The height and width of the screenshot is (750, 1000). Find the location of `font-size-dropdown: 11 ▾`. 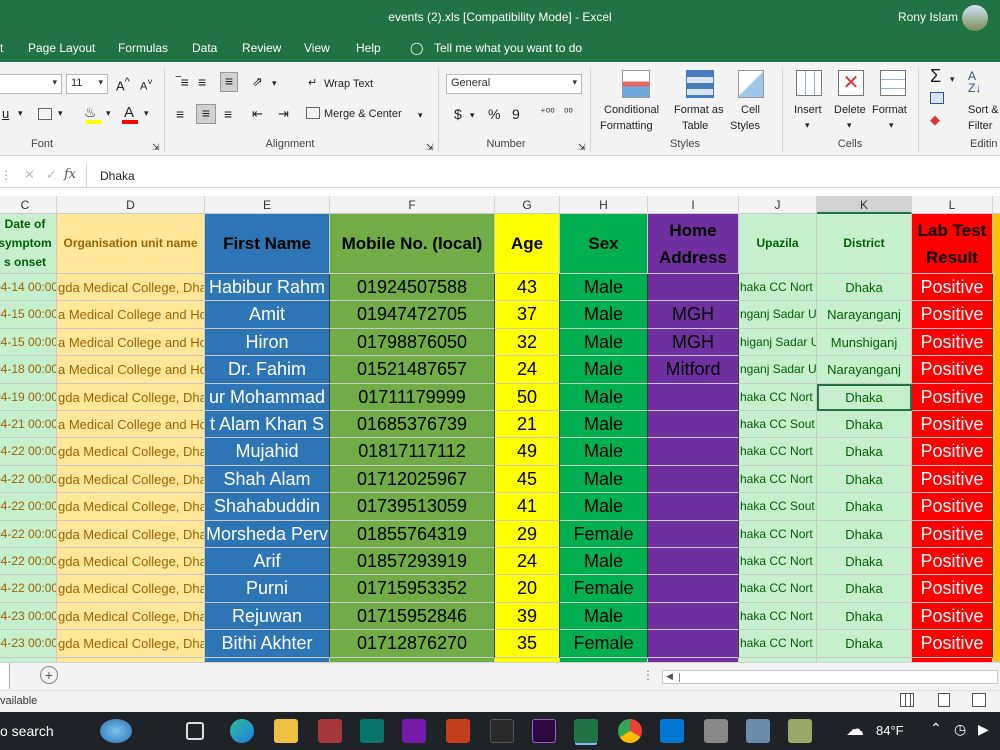

font-size-dropdown: 11 ▾ is located at coordinates (87, 84).